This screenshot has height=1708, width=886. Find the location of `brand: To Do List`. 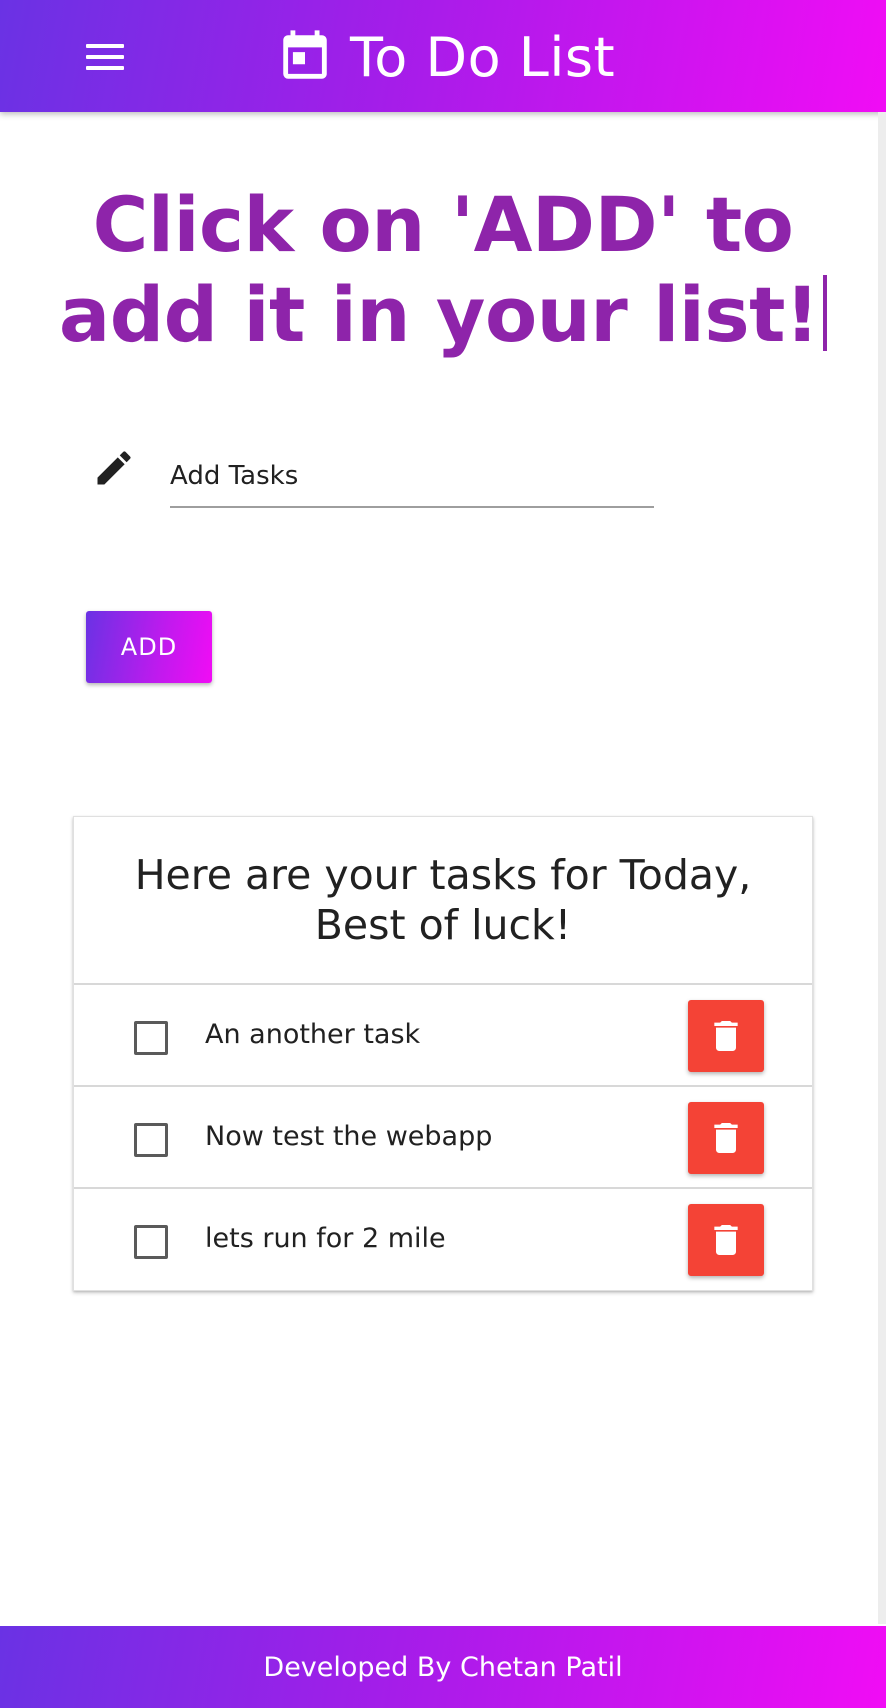

brand: To Do List is located at coordinates (445, 57).